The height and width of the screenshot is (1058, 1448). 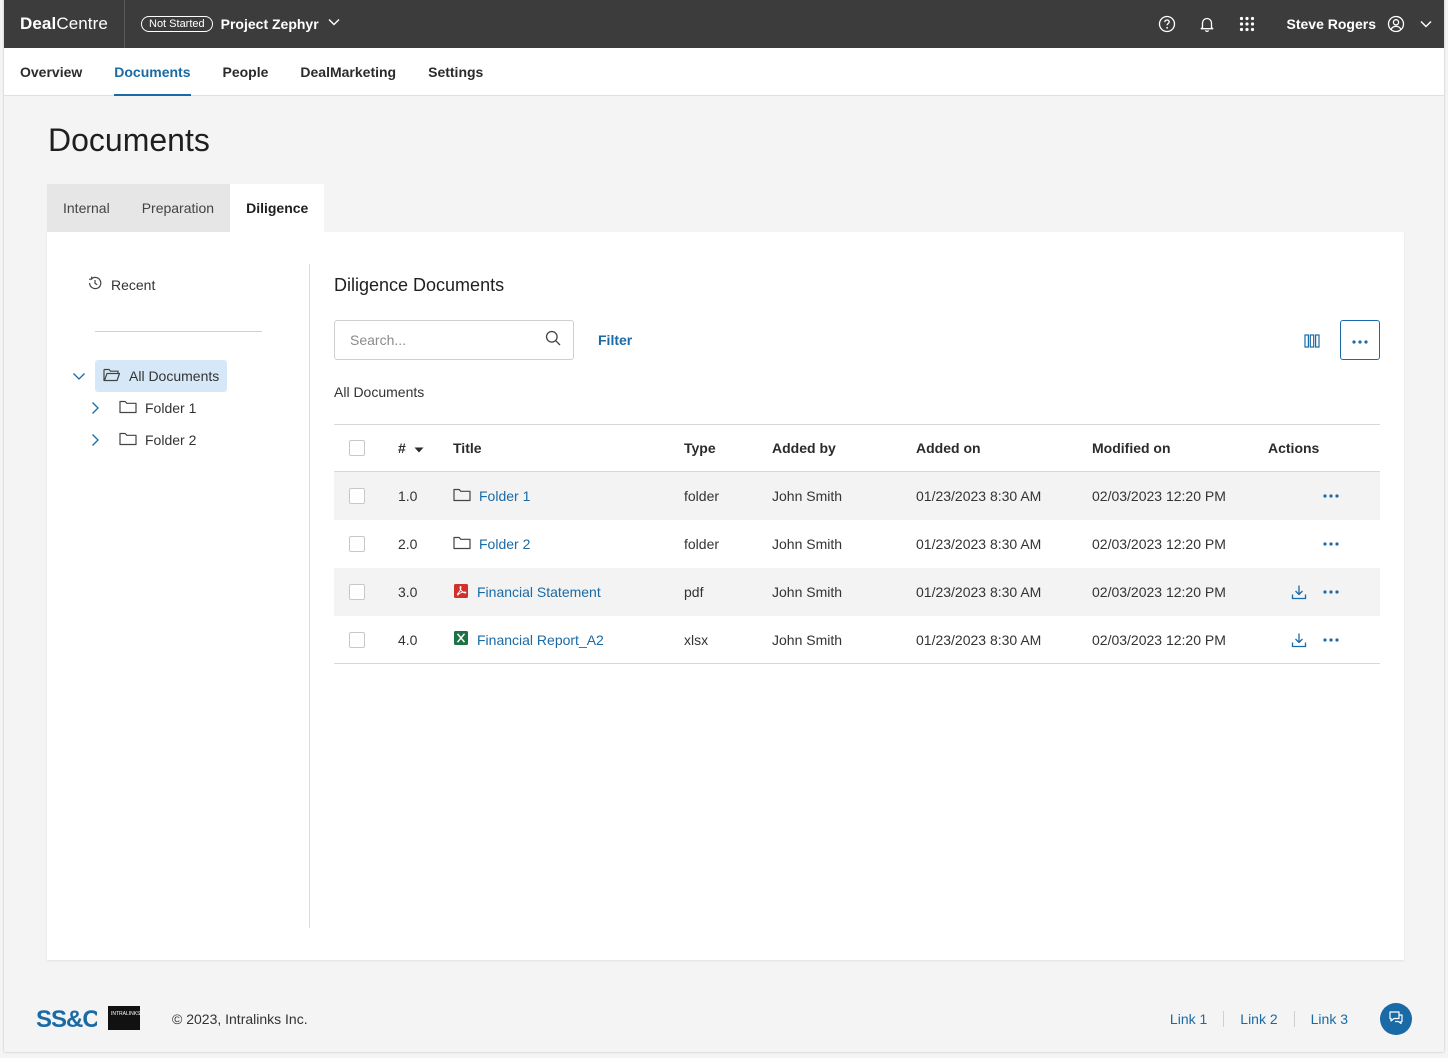 I want to click on tree-row-folder-2: Folder 2, so click(x=144, y=440).